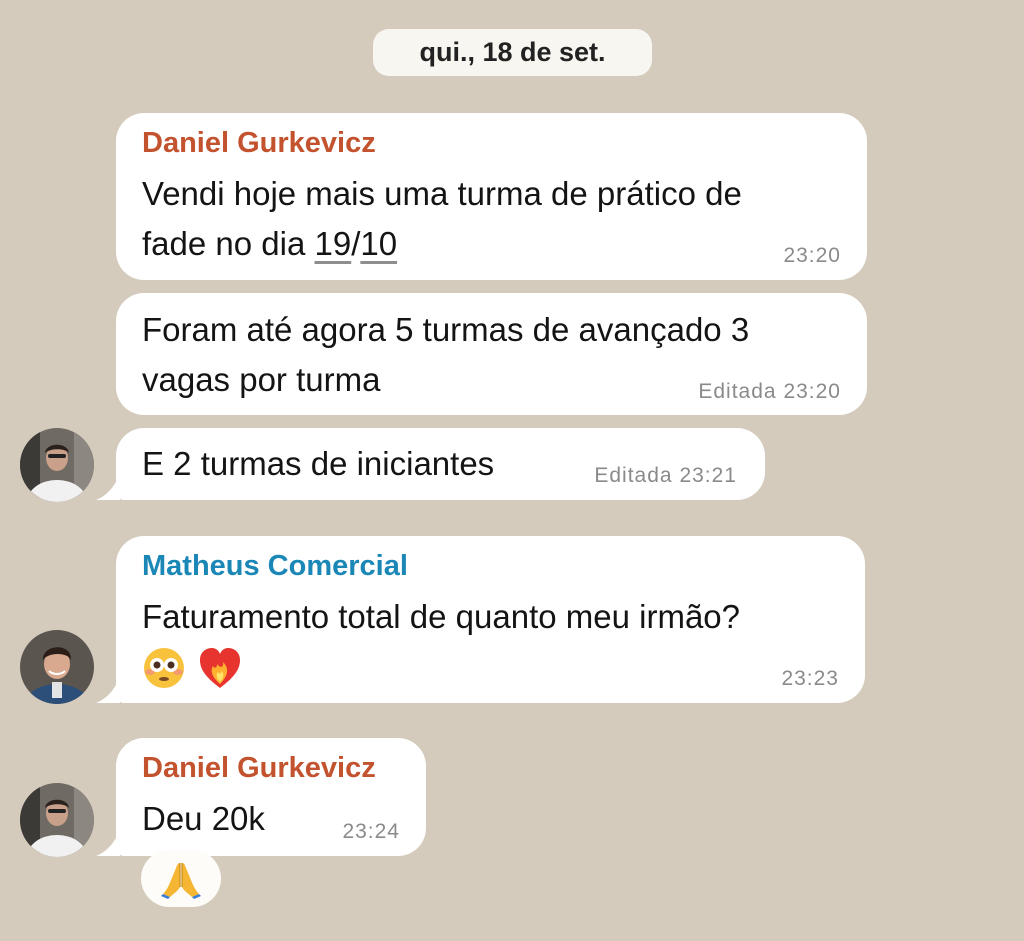 The height and width of the screenshot is (941, 1024). I want to click on message-bubble: E 2 turmas de iniciantes Editada 23:21, so click(440, 464).